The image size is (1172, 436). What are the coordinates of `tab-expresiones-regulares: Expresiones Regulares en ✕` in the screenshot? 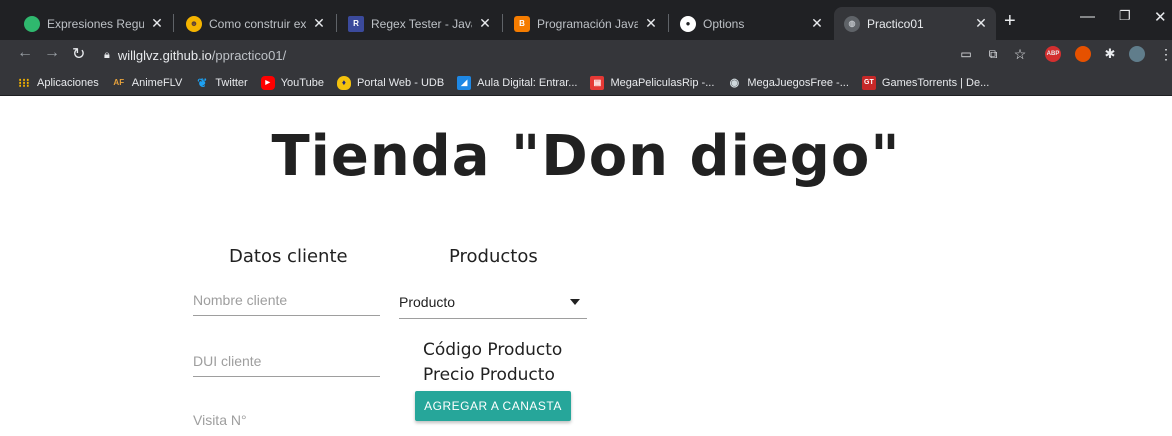 It's located at (93, 23).